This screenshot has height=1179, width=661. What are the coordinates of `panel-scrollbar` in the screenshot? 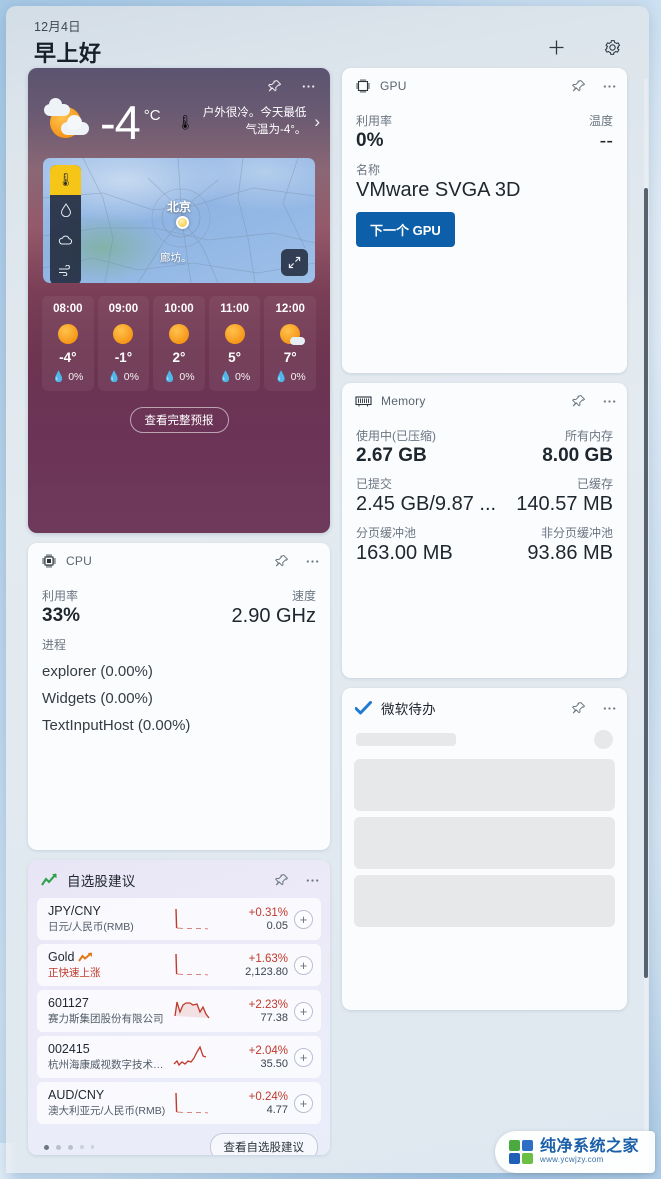 It's located at (646, 623).